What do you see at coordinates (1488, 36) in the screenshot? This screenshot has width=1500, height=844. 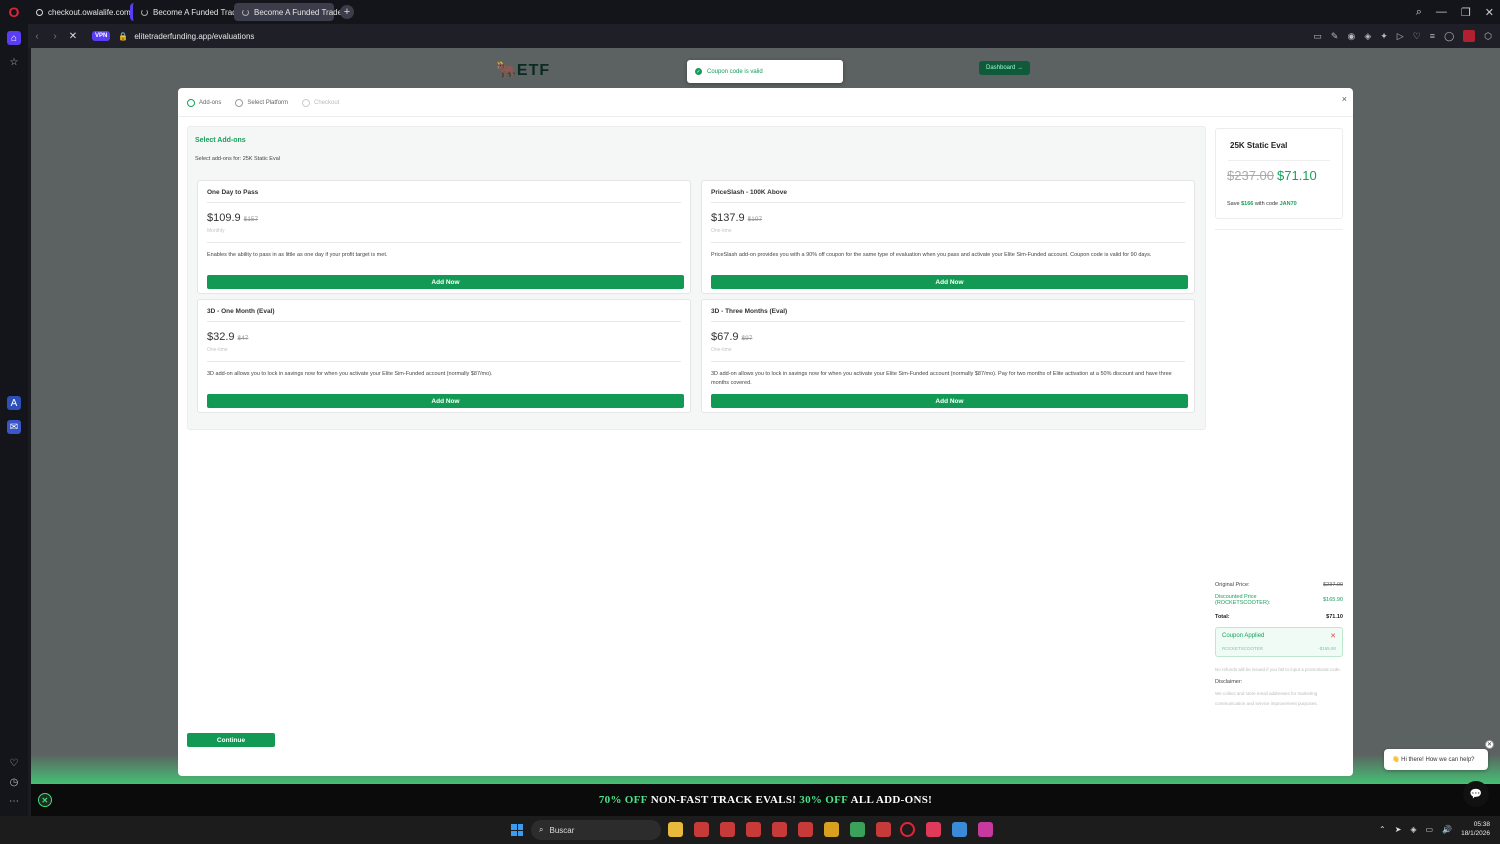 I see `settings-icon: ⬡` at bounding box center [1488, 36].